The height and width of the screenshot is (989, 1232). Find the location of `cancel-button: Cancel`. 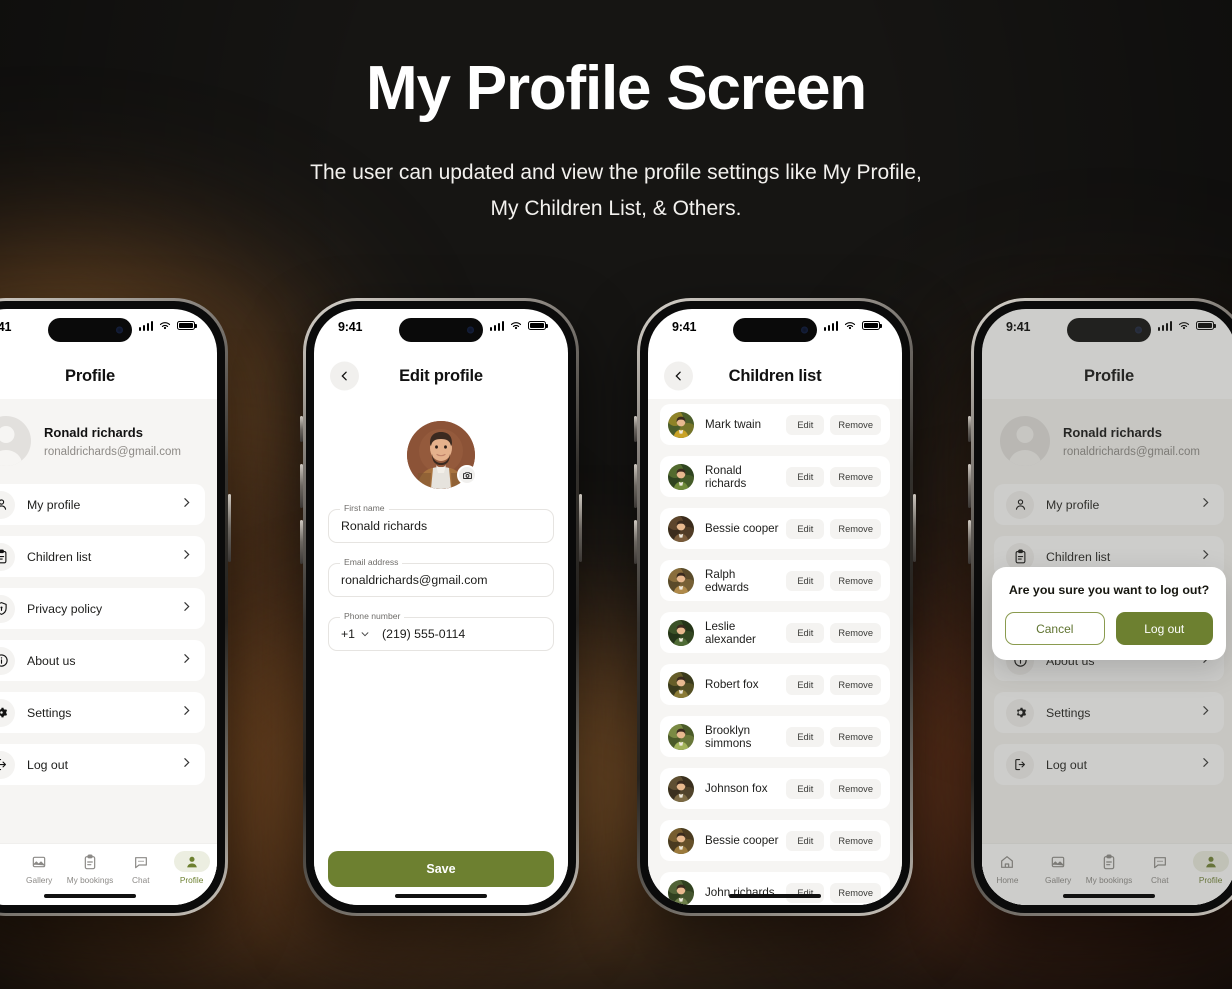

cancel-button: Cancel is located at coordinates (1055, 628).